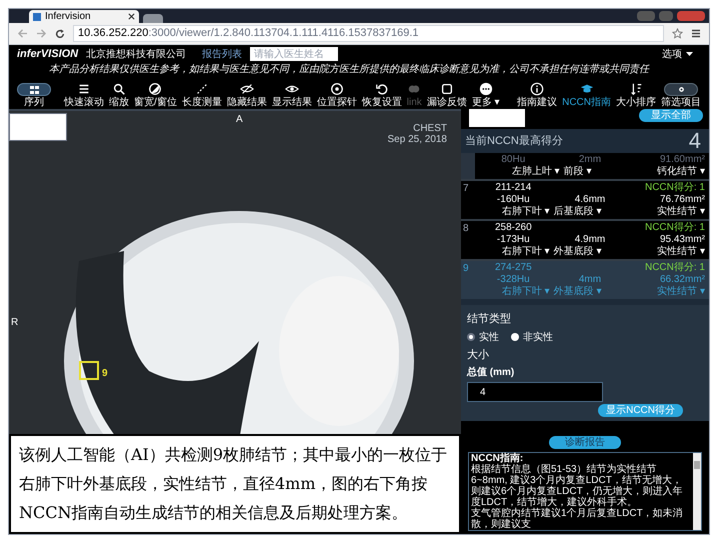 The height and width of the screenshot is (543, 718). I want to click on eye-off-icon, so click(247, 89).